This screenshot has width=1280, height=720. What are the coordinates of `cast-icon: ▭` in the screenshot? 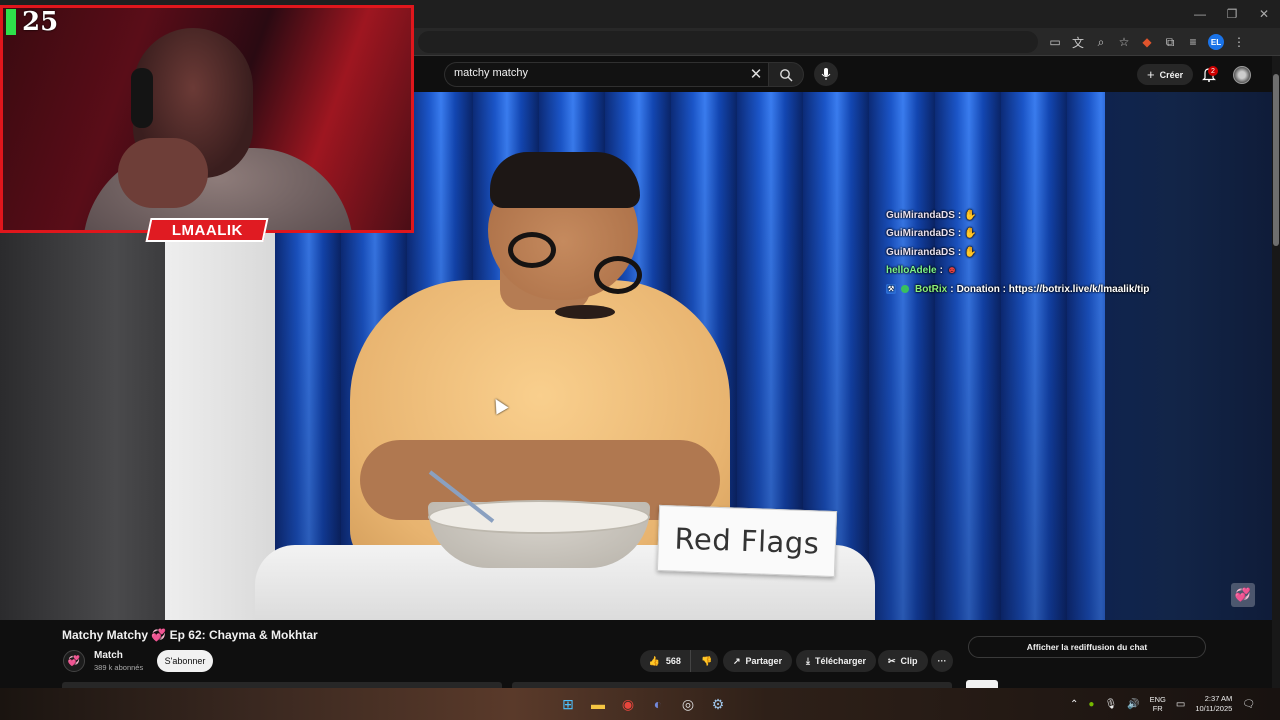 It's located at (1055, 42).